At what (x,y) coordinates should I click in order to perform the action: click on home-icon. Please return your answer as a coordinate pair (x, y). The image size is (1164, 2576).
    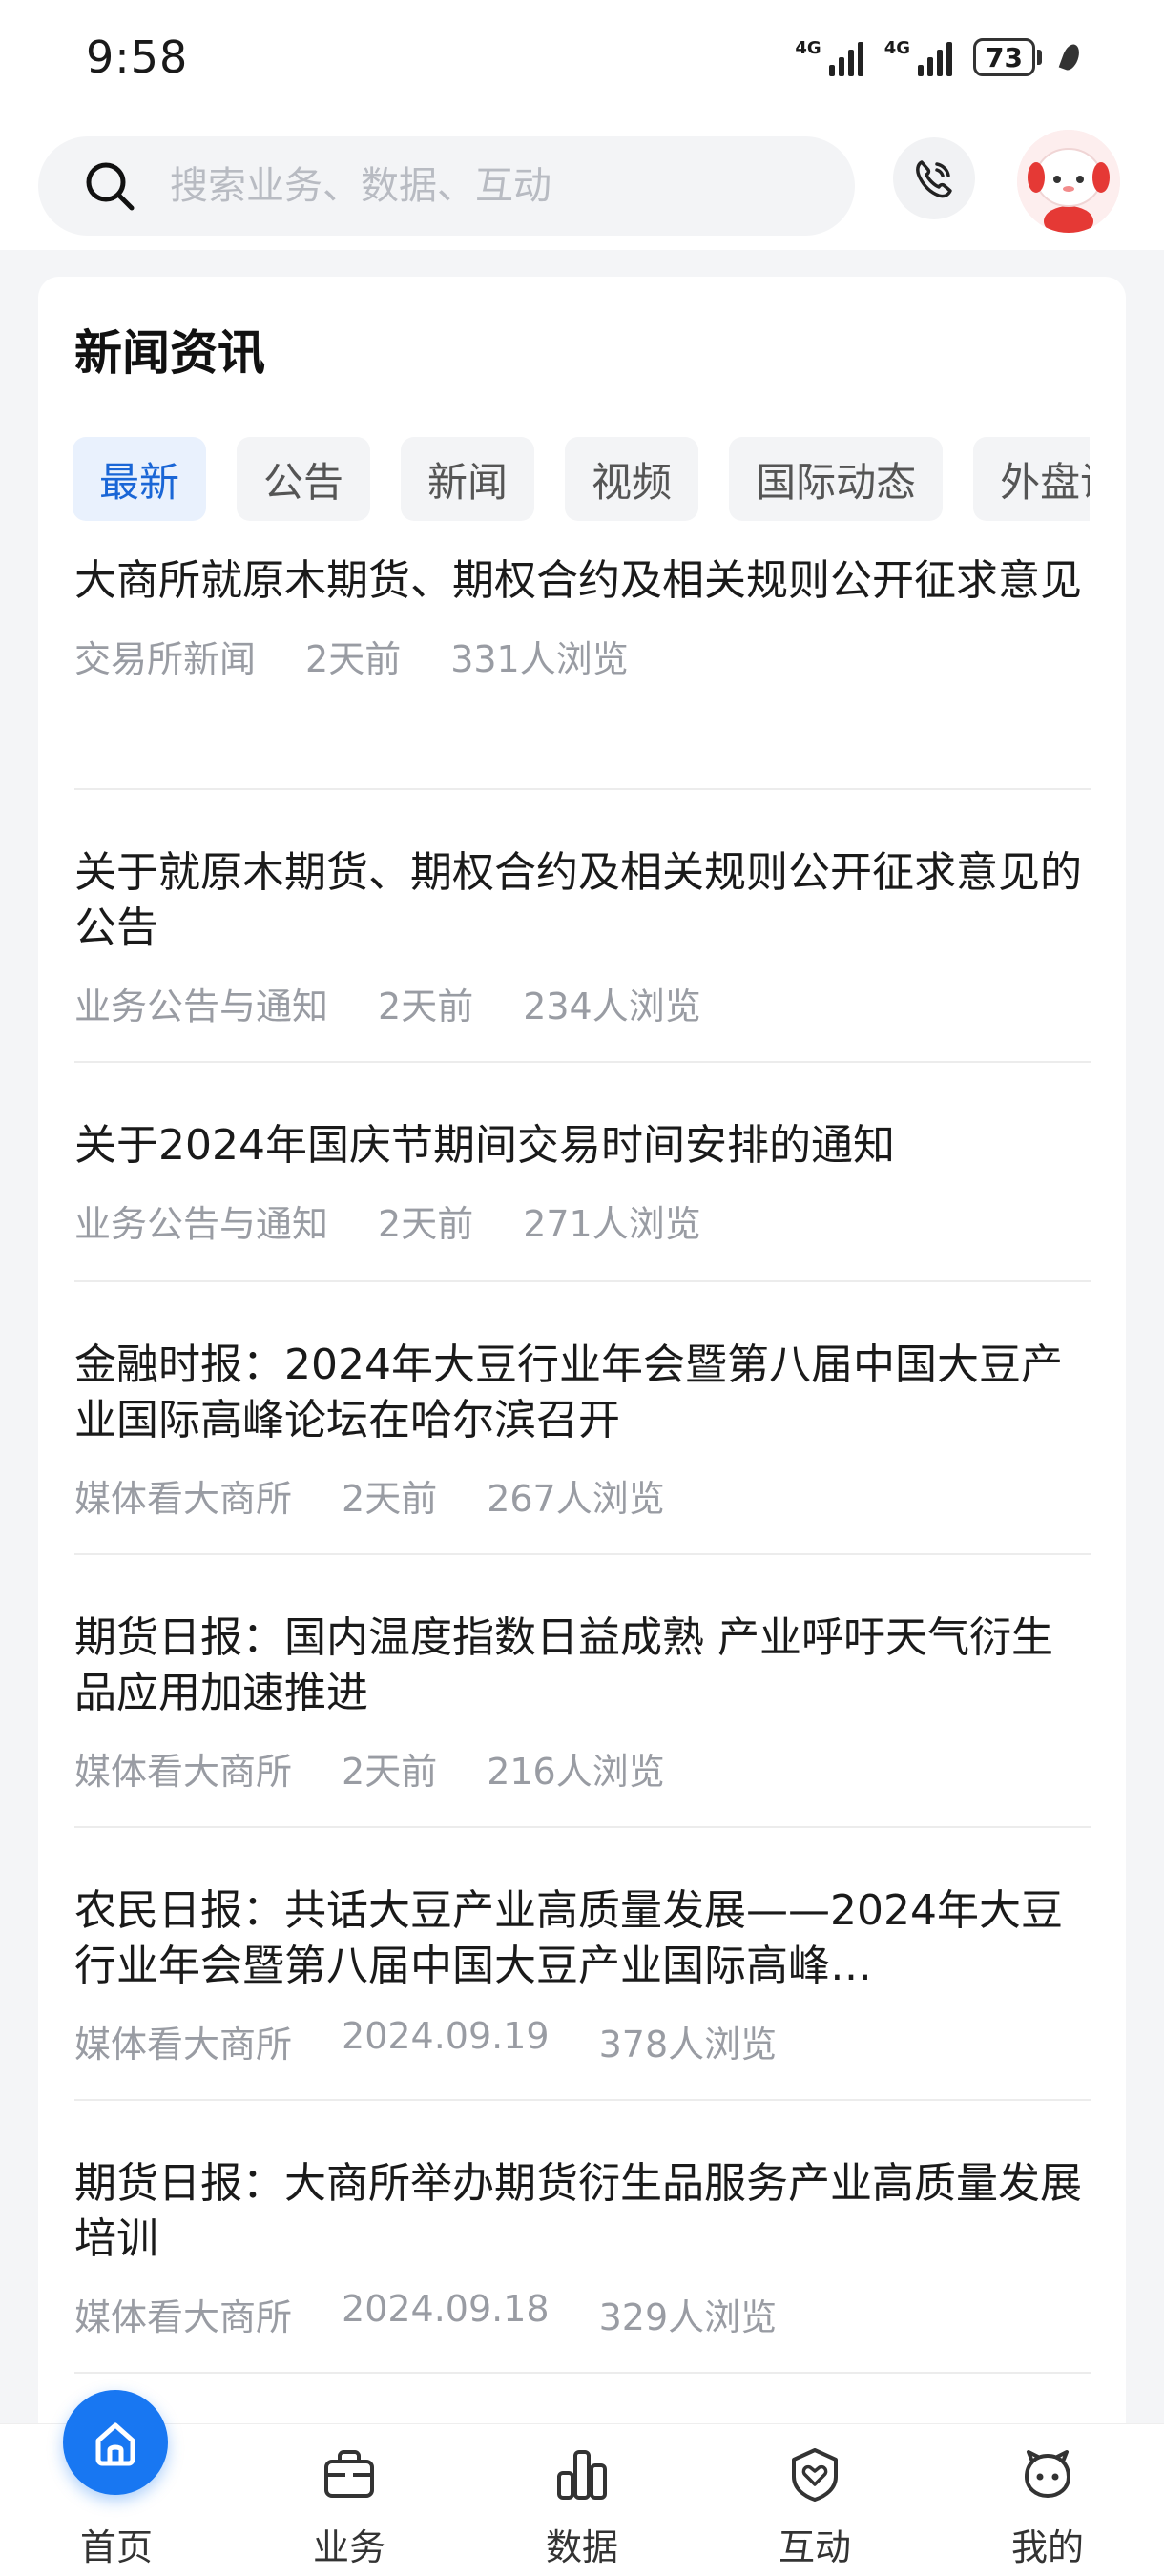
    Looking at the image, I should click on (115, 2442).